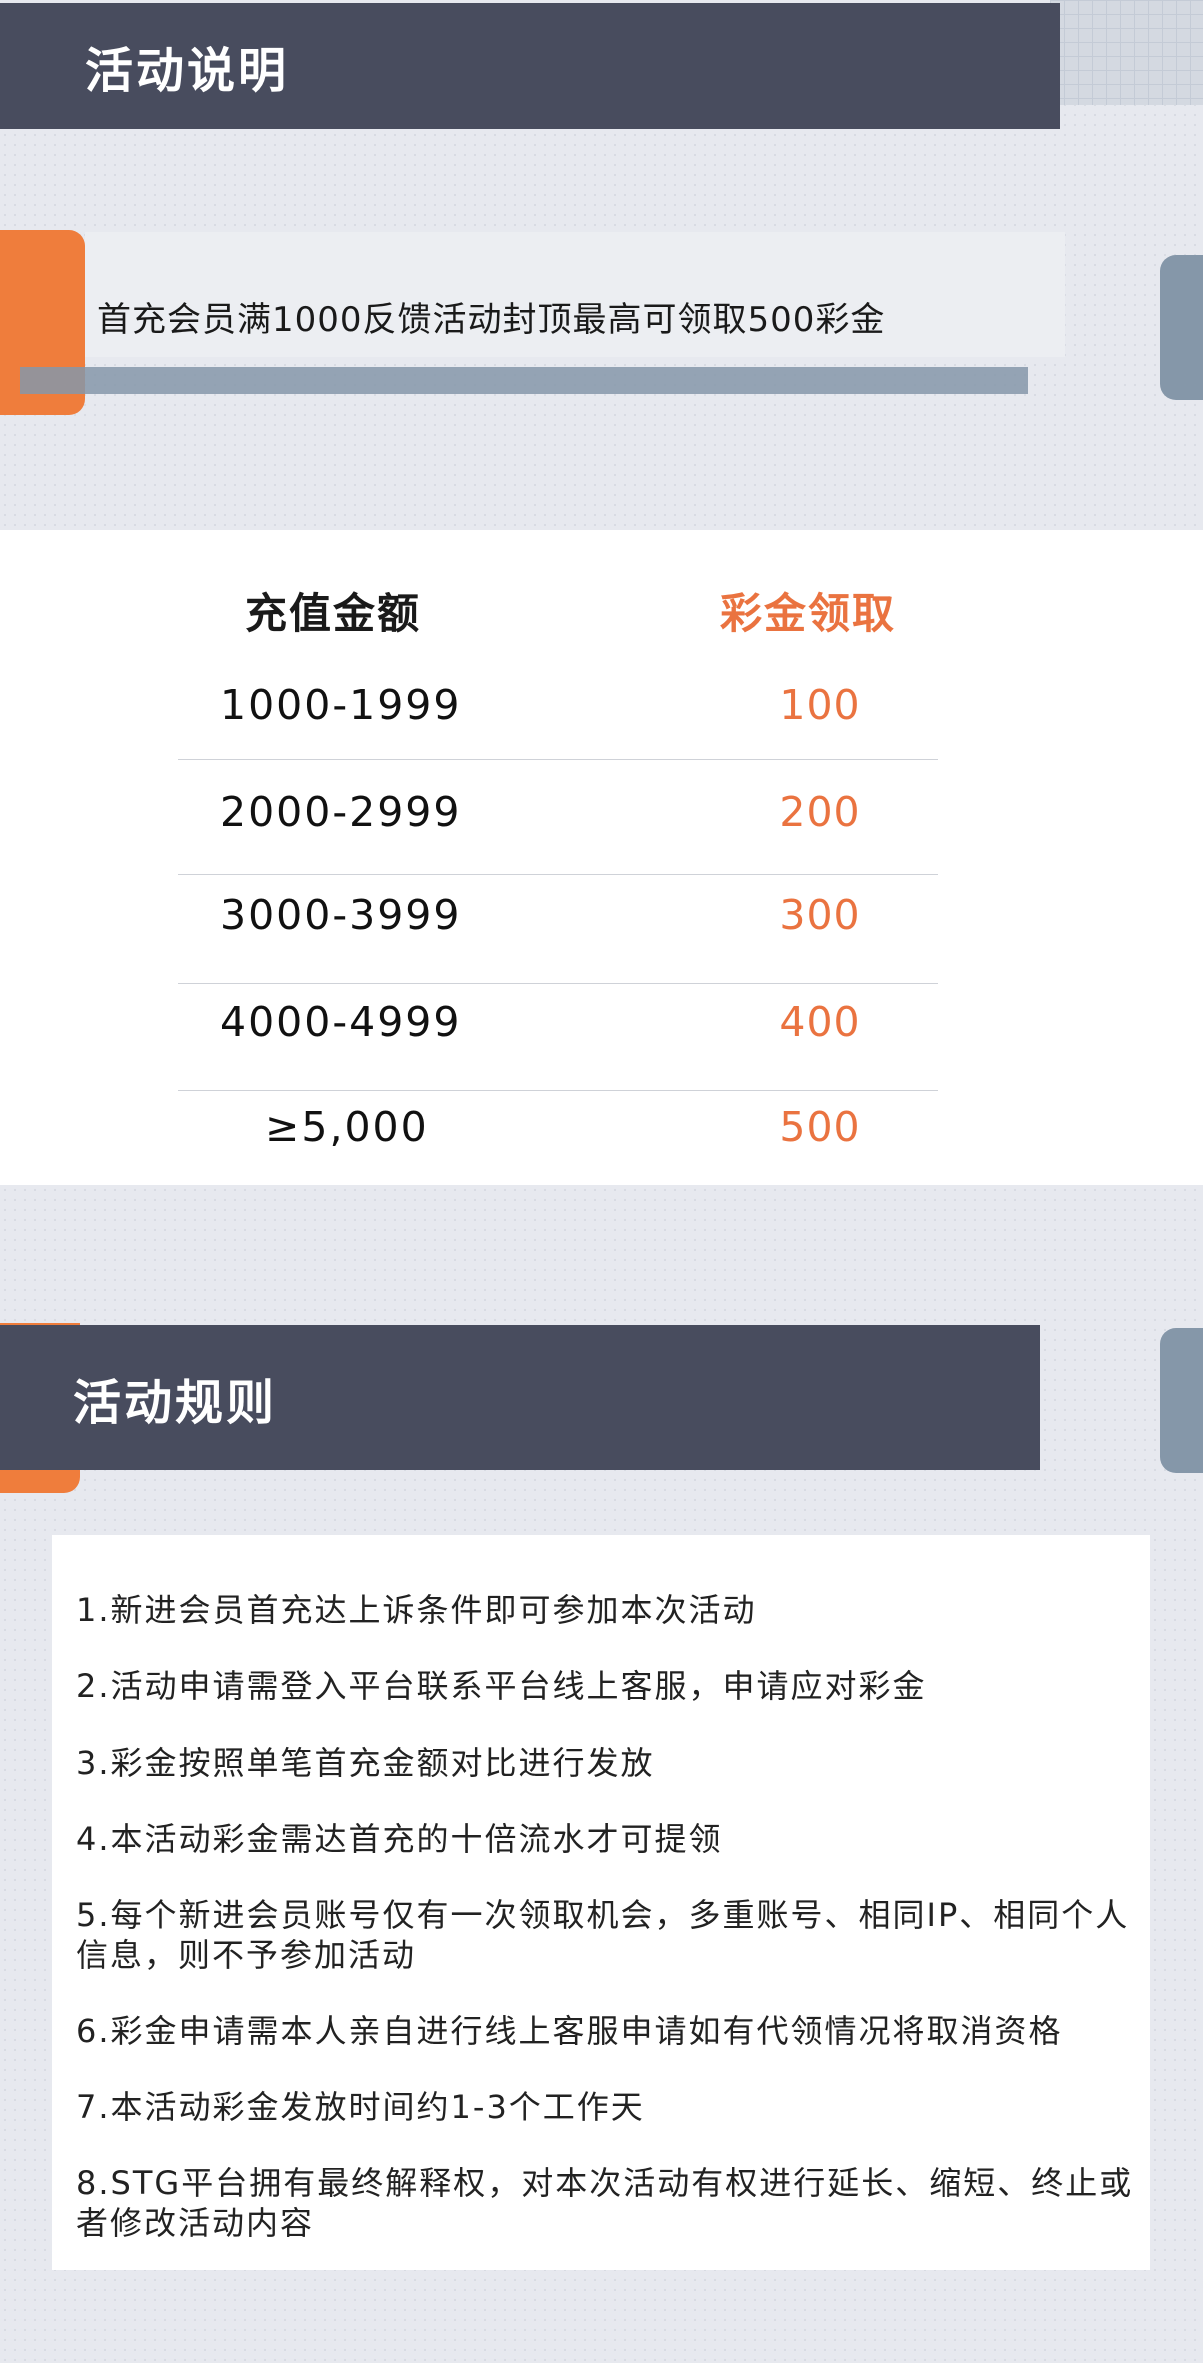 The height and width of the screenshot is (2363, 1203). I want to click on table-row: 2000-2999 200, so click(601, 817).